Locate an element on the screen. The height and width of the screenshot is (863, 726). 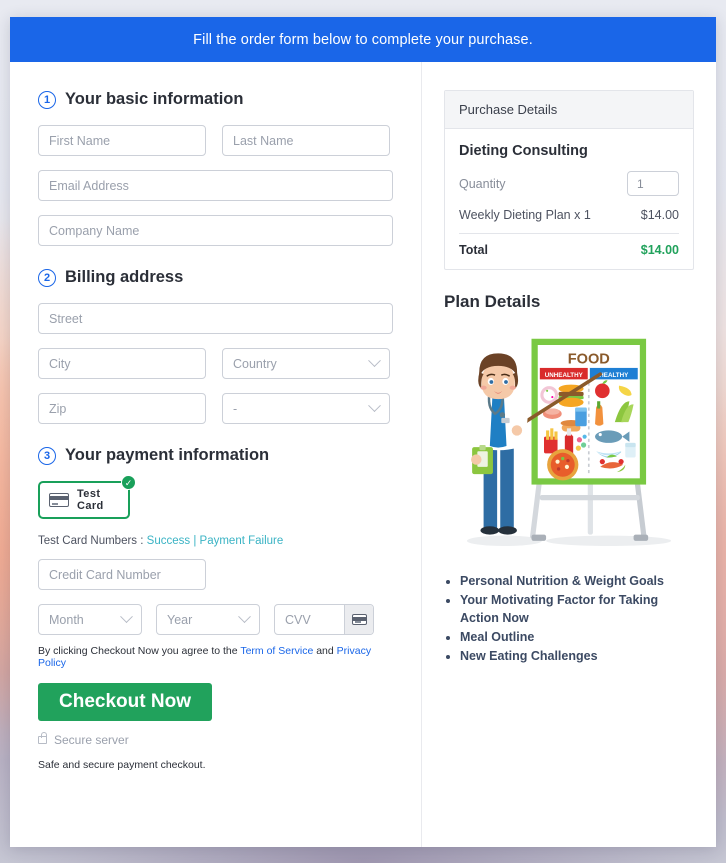
state-select: - is located at coordinates (306, 408).